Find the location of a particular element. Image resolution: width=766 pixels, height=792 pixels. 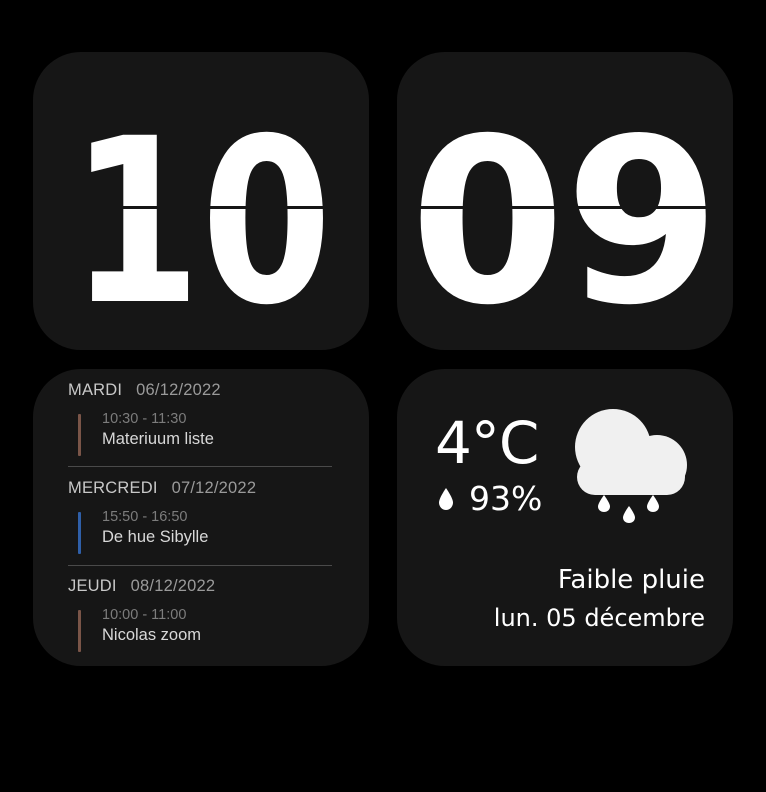

weather-date: lun. 05 décembre is located at coordinates (599, 618).